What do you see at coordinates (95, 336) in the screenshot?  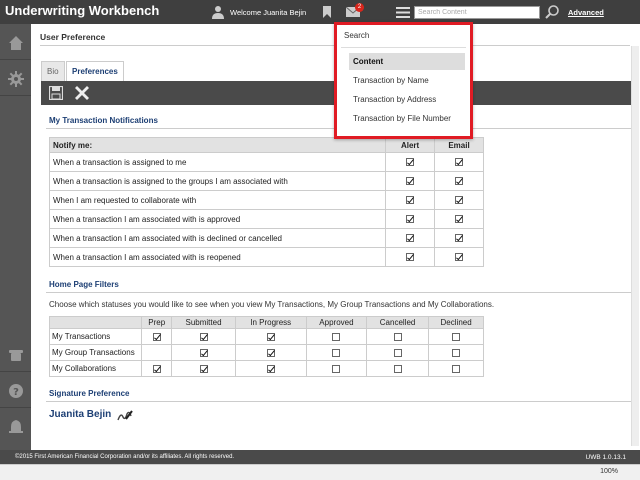 I see `row-label: My Transactions` at bounding box center [95, 336].